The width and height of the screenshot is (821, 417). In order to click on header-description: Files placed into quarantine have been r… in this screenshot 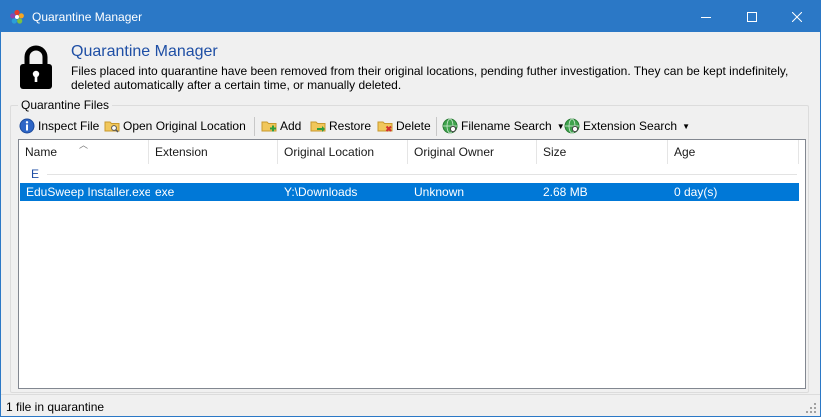, I will do `click(430, 78)`.